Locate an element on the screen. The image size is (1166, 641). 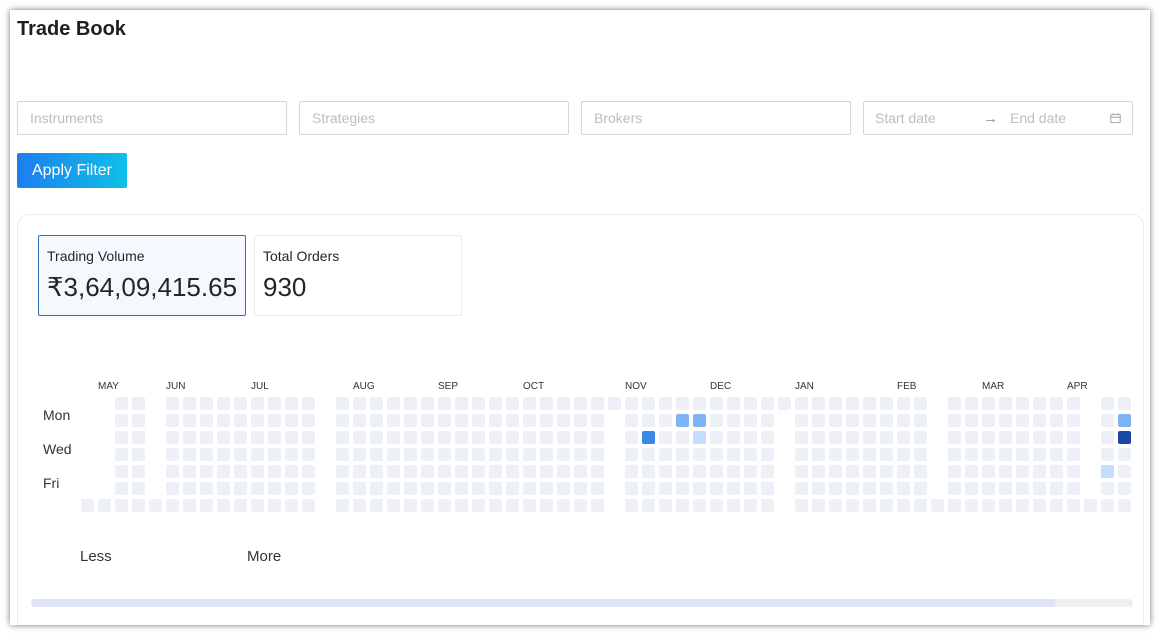
strategies-select is located at coordinates (434, 118).